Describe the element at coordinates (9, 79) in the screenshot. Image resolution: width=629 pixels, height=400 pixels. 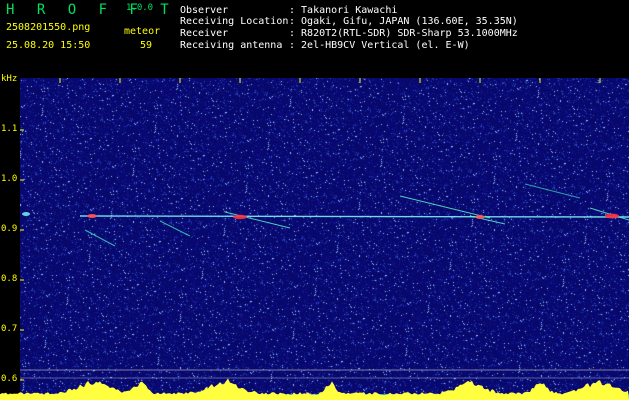
I see `y-unit-label: kHz` at that location.